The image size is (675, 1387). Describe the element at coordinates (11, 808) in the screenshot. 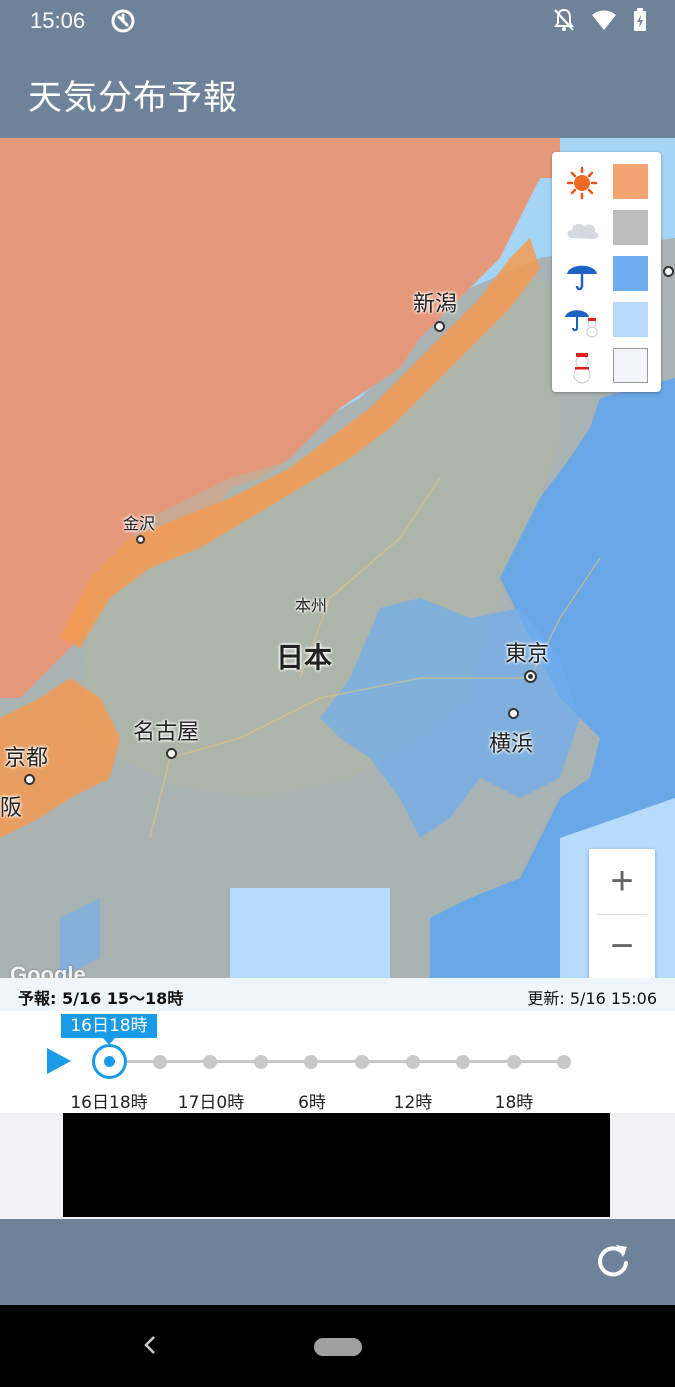

I see `place-osaka: 阪` at that location.